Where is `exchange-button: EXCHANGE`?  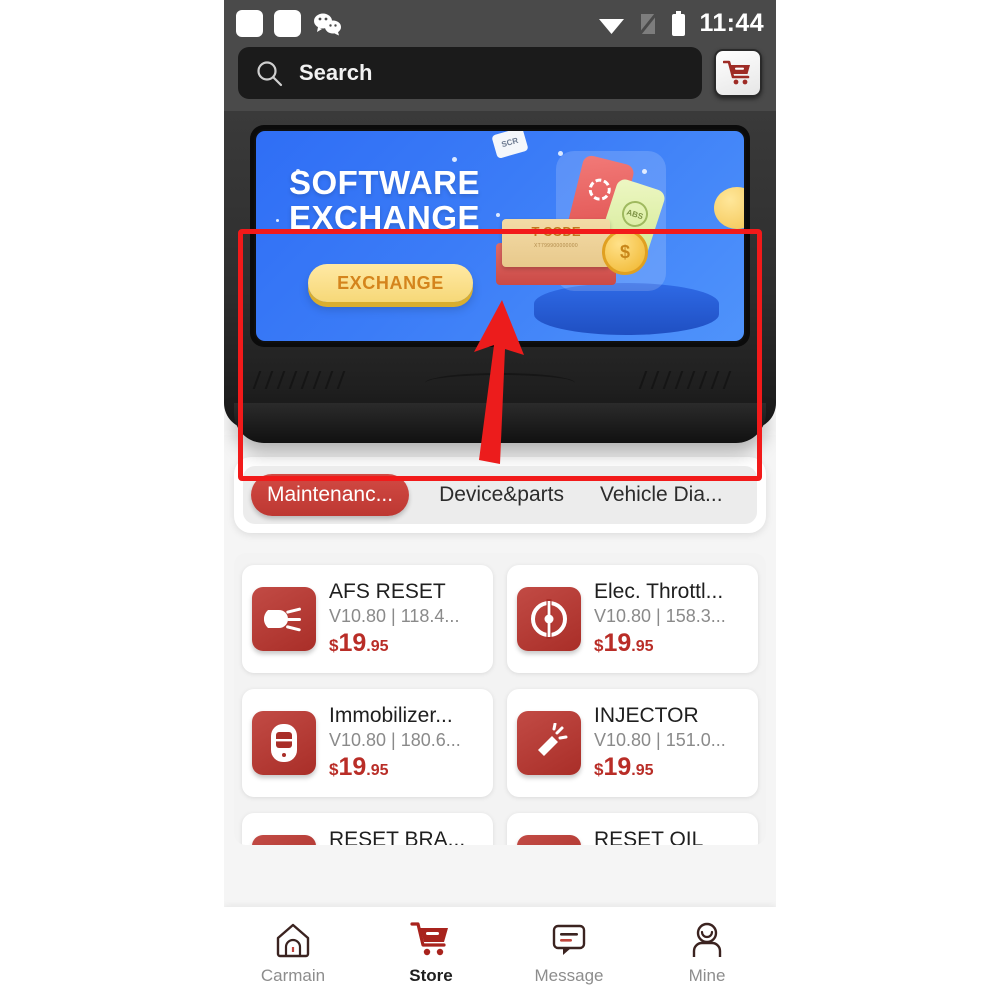 exchange-button: EXCHANGE is located at coordinates (390, 283).